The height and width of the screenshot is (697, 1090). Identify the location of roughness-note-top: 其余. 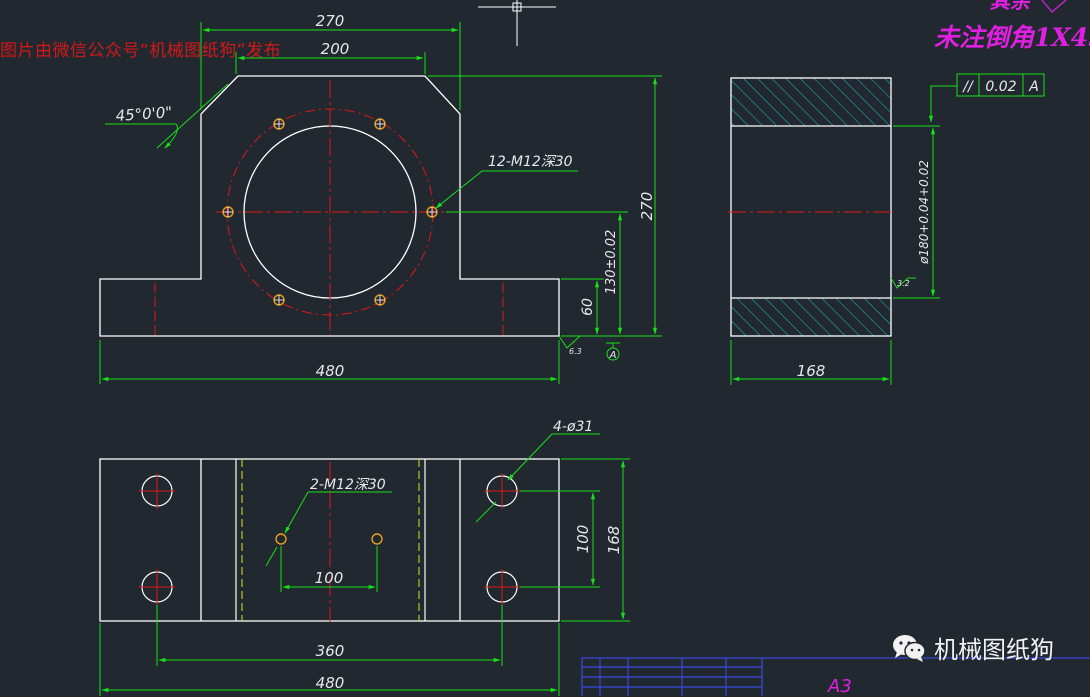
(1011, 6).